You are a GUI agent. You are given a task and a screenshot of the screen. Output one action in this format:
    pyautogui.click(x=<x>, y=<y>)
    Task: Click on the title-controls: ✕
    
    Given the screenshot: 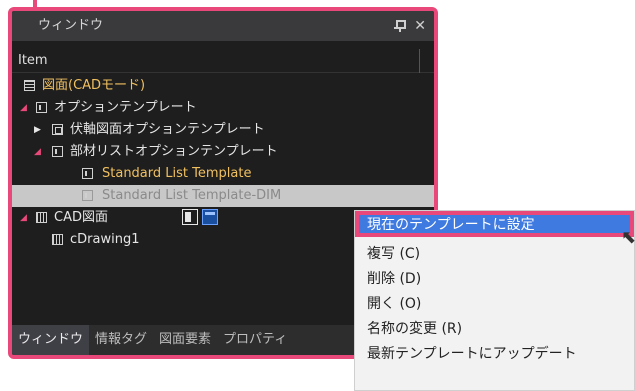 What is the action you would take?
    pyautogui.click(x=410, y=26)
    